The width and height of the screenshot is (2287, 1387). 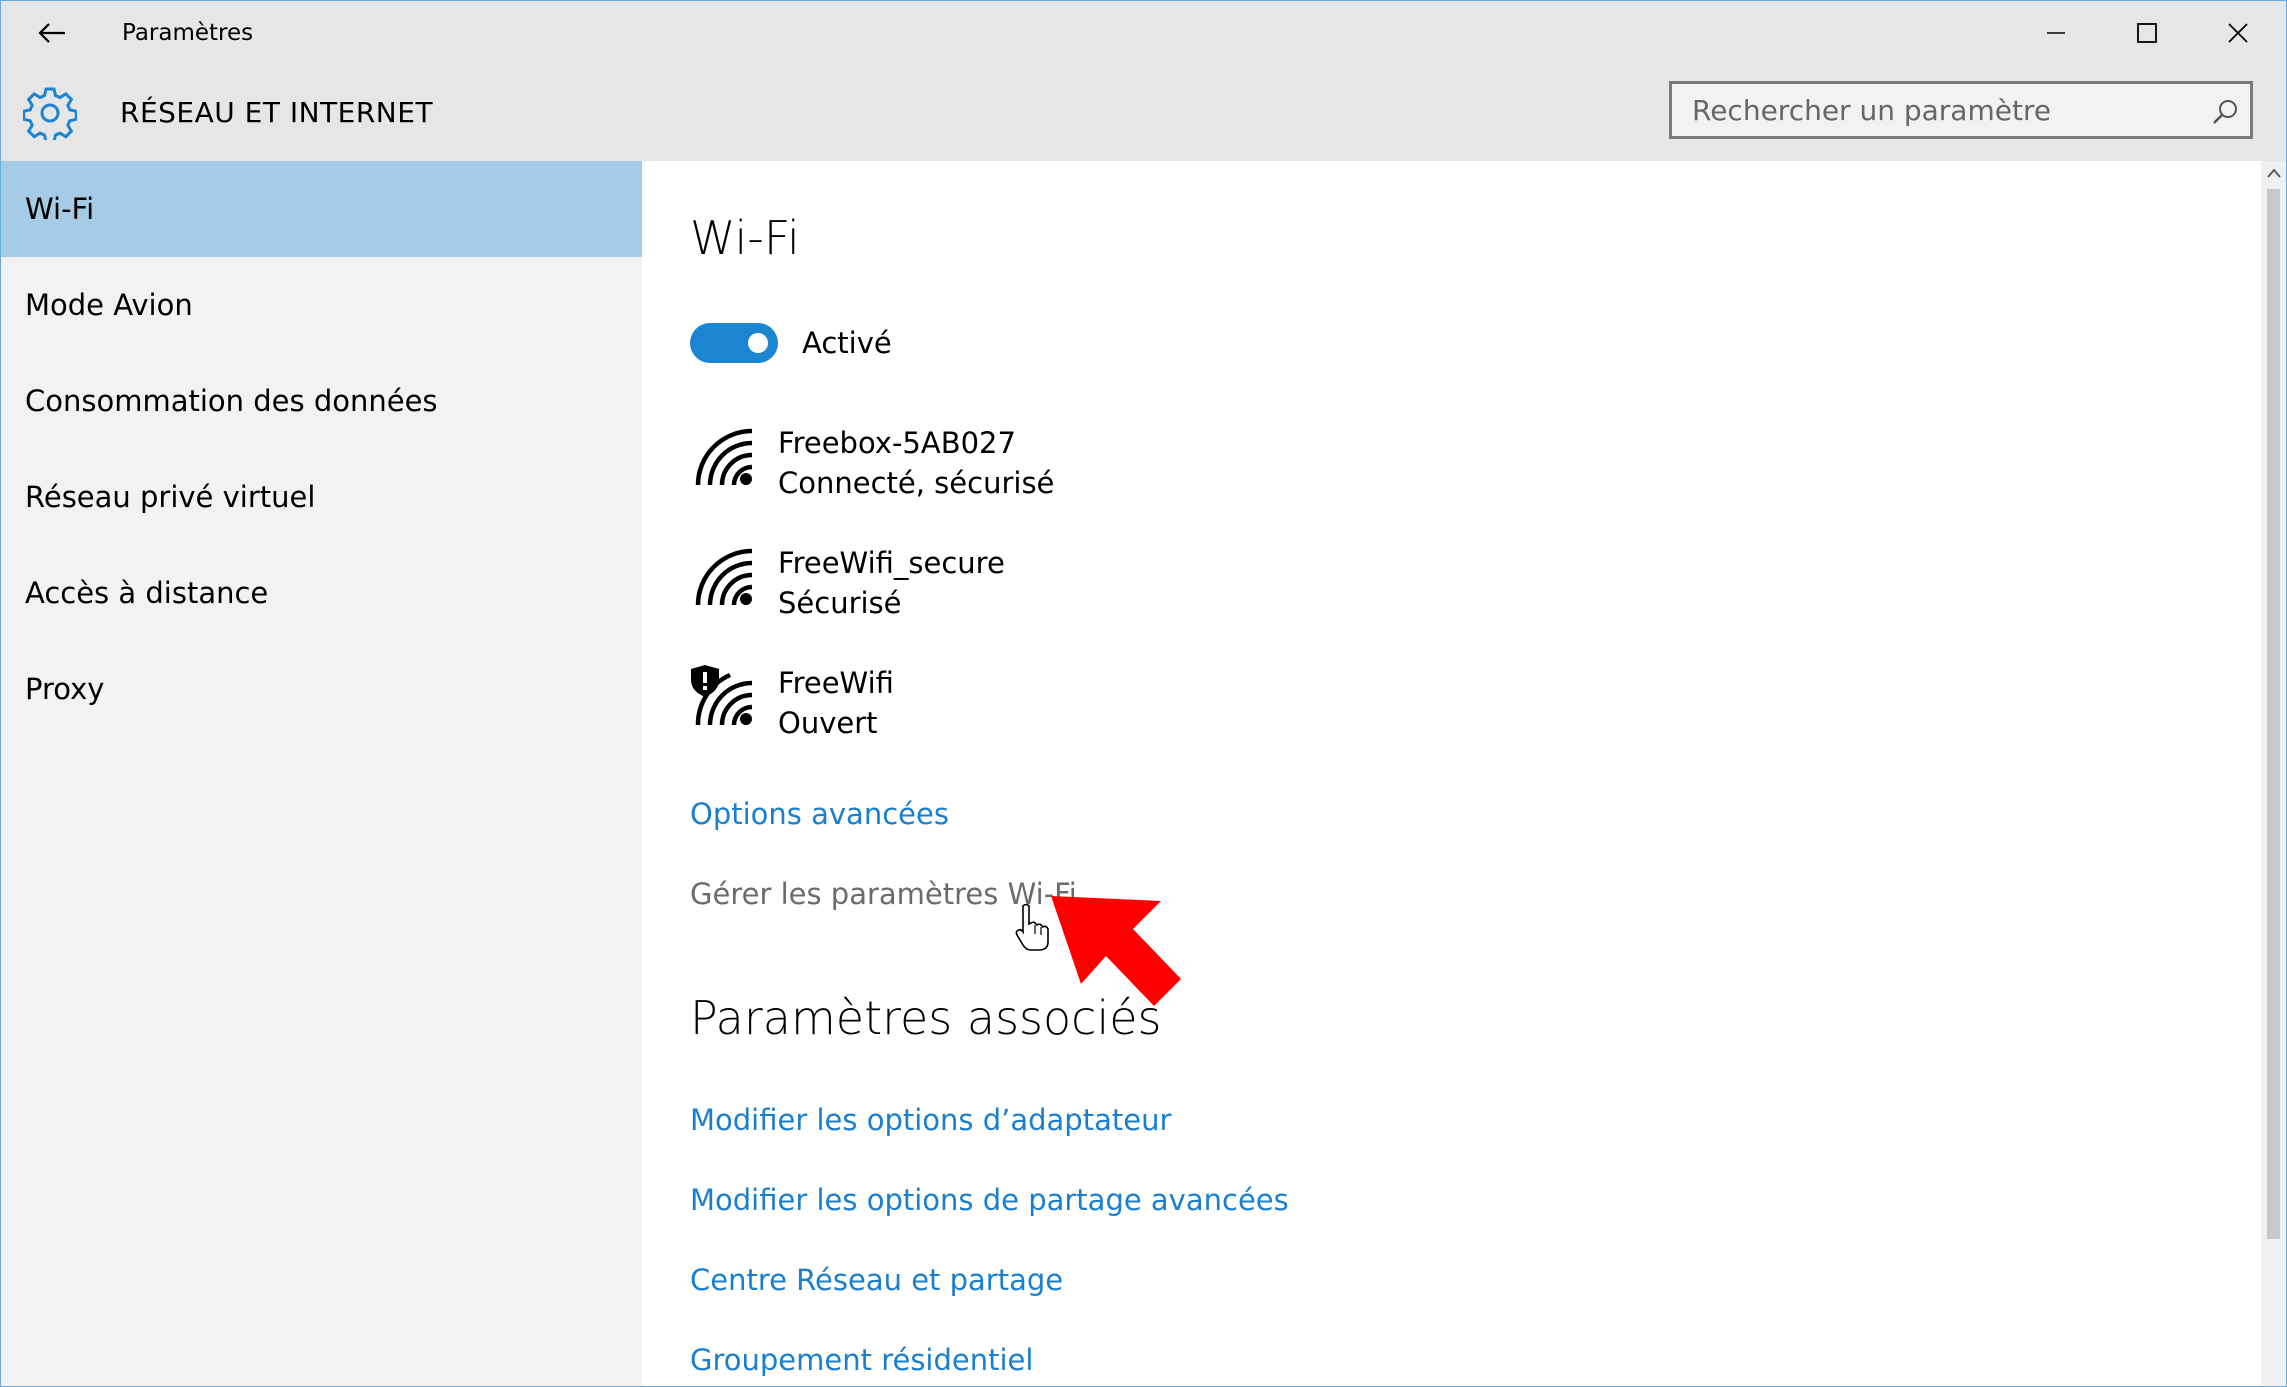 I want to click on search-box, so click(x=1961, y=110).